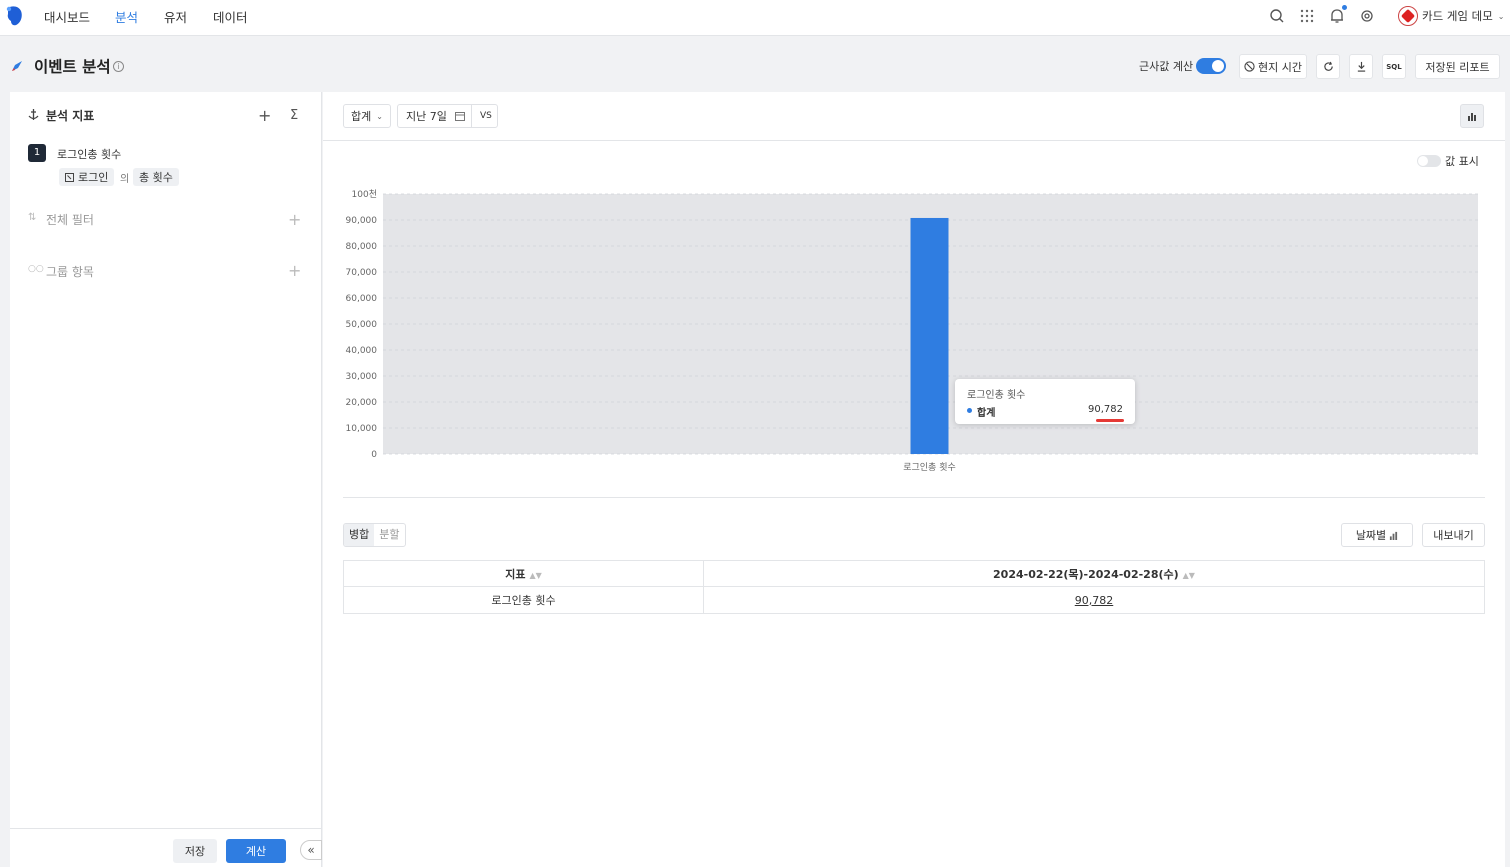  I want to click on group-icon: ○○, so click(36, 269).